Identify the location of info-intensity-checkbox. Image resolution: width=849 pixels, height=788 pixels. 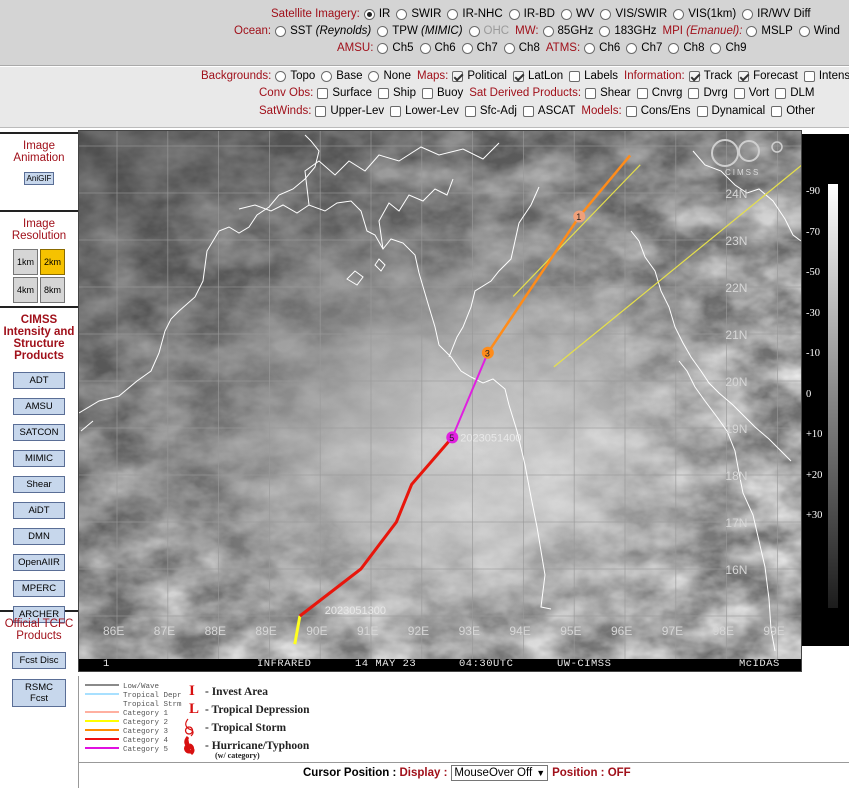
(809, 76).